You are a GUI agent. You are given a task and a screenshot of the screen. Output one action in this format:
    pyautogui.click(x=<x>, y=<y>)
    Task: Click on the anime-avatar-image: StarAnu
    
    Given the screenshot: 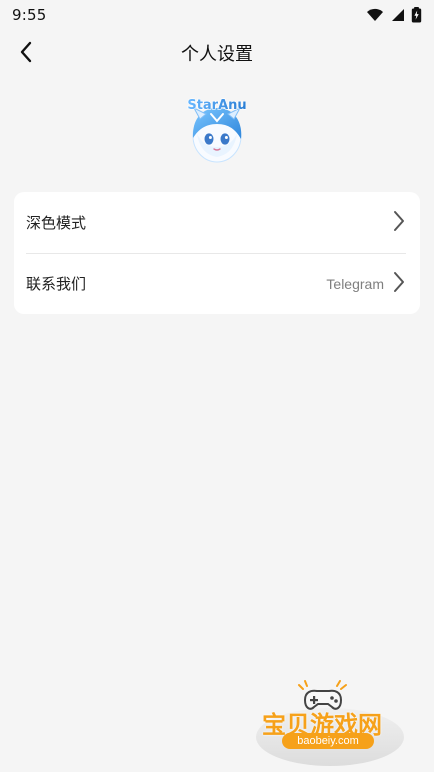 What is the action you would take?
    pyautogui.click(x=217, y=130)
    